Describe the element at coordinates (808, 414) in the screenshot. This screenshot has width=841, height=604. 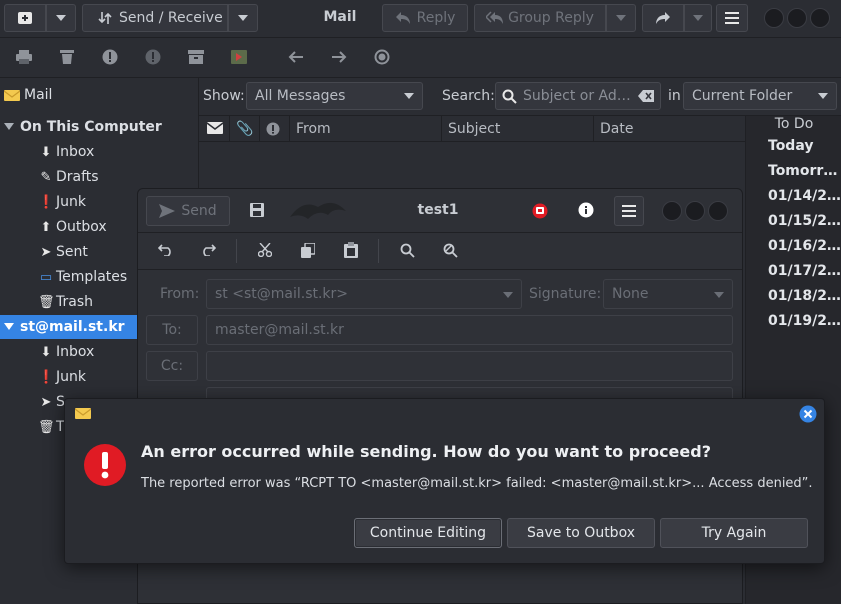
I see `close-icon` at that location.